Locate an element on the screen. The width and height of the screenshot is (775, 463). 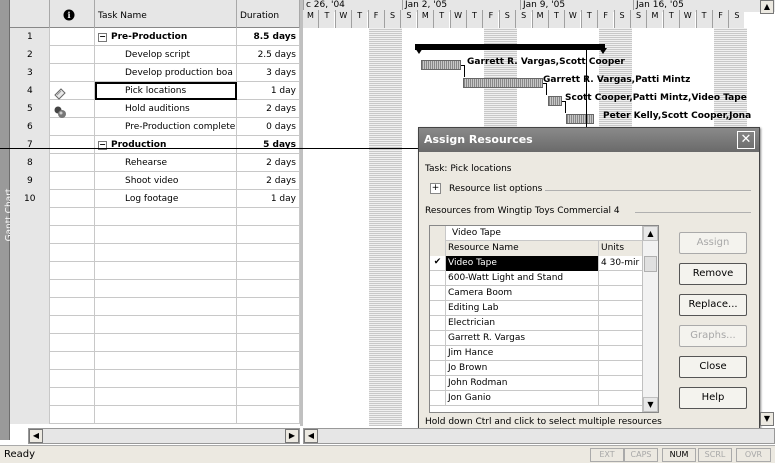
table-row: 1− Pre-Production 8.5 days is located at coordinates (155, 37).